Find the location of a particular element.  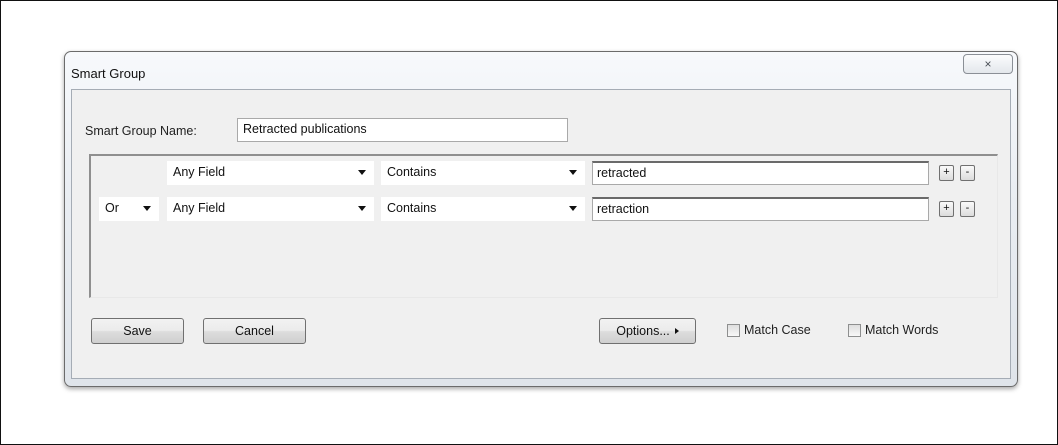

smart-group-name-label: Smart Group Name: is located at coordinates (141, 131).